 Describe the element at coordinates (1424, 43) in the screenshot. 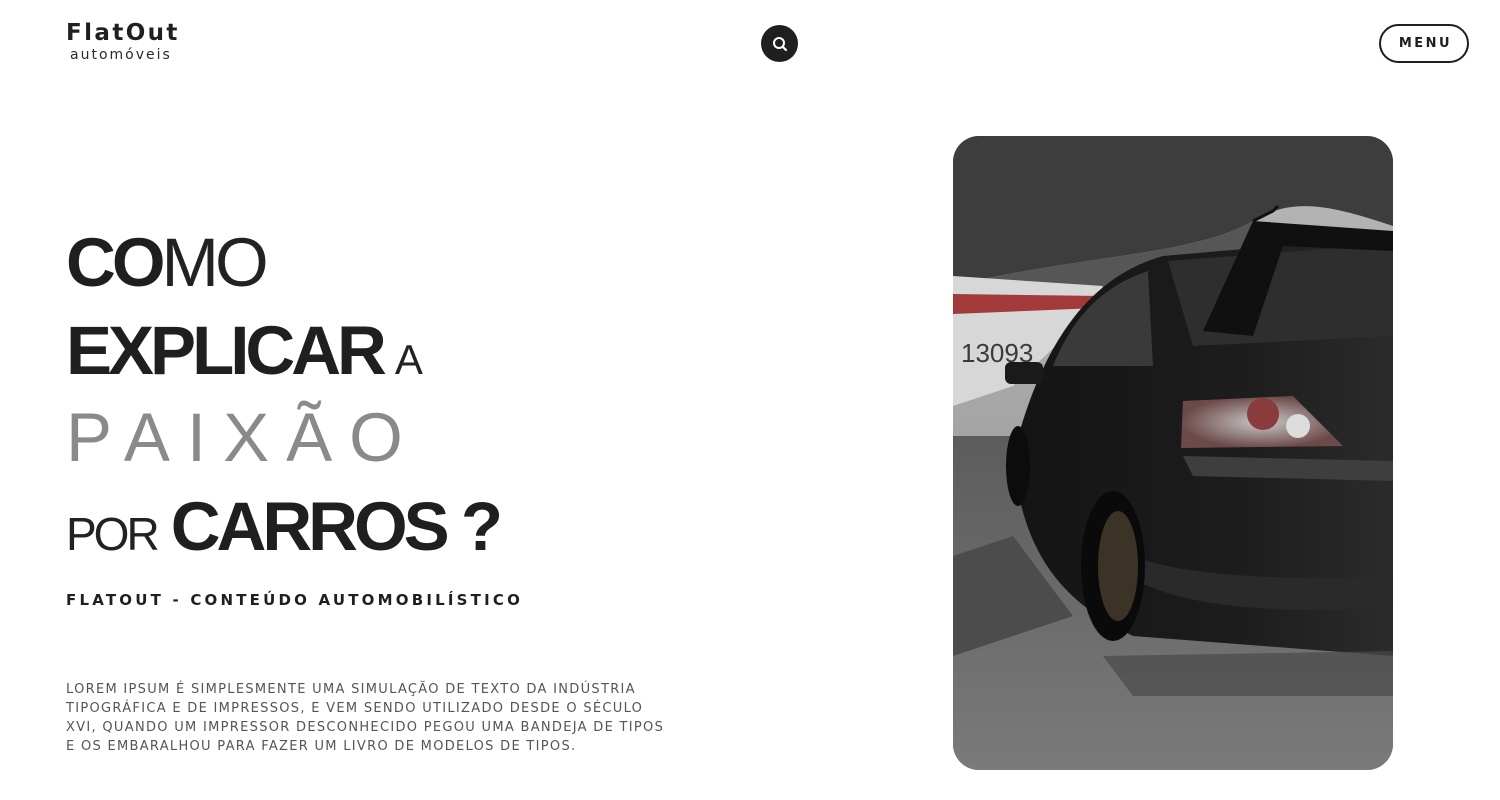

I see `menu-button: MENU` at that location.